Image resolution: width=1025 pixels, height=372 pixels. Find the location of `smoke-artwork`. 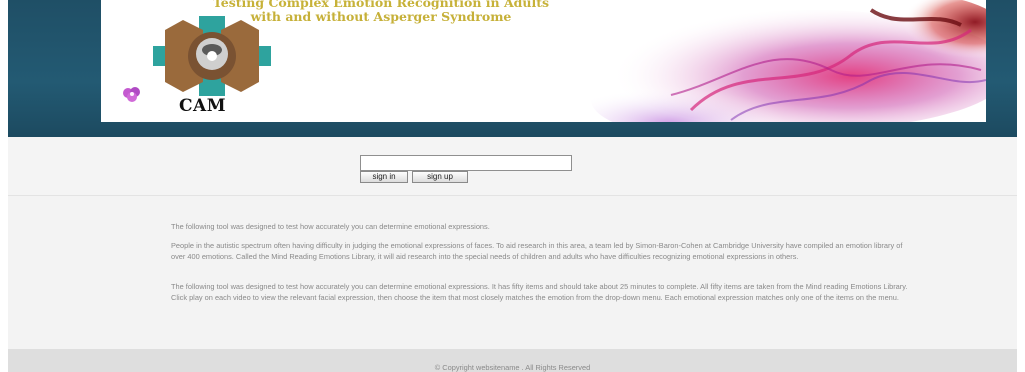

smoke-artwork is located at coordinates (778, 61).